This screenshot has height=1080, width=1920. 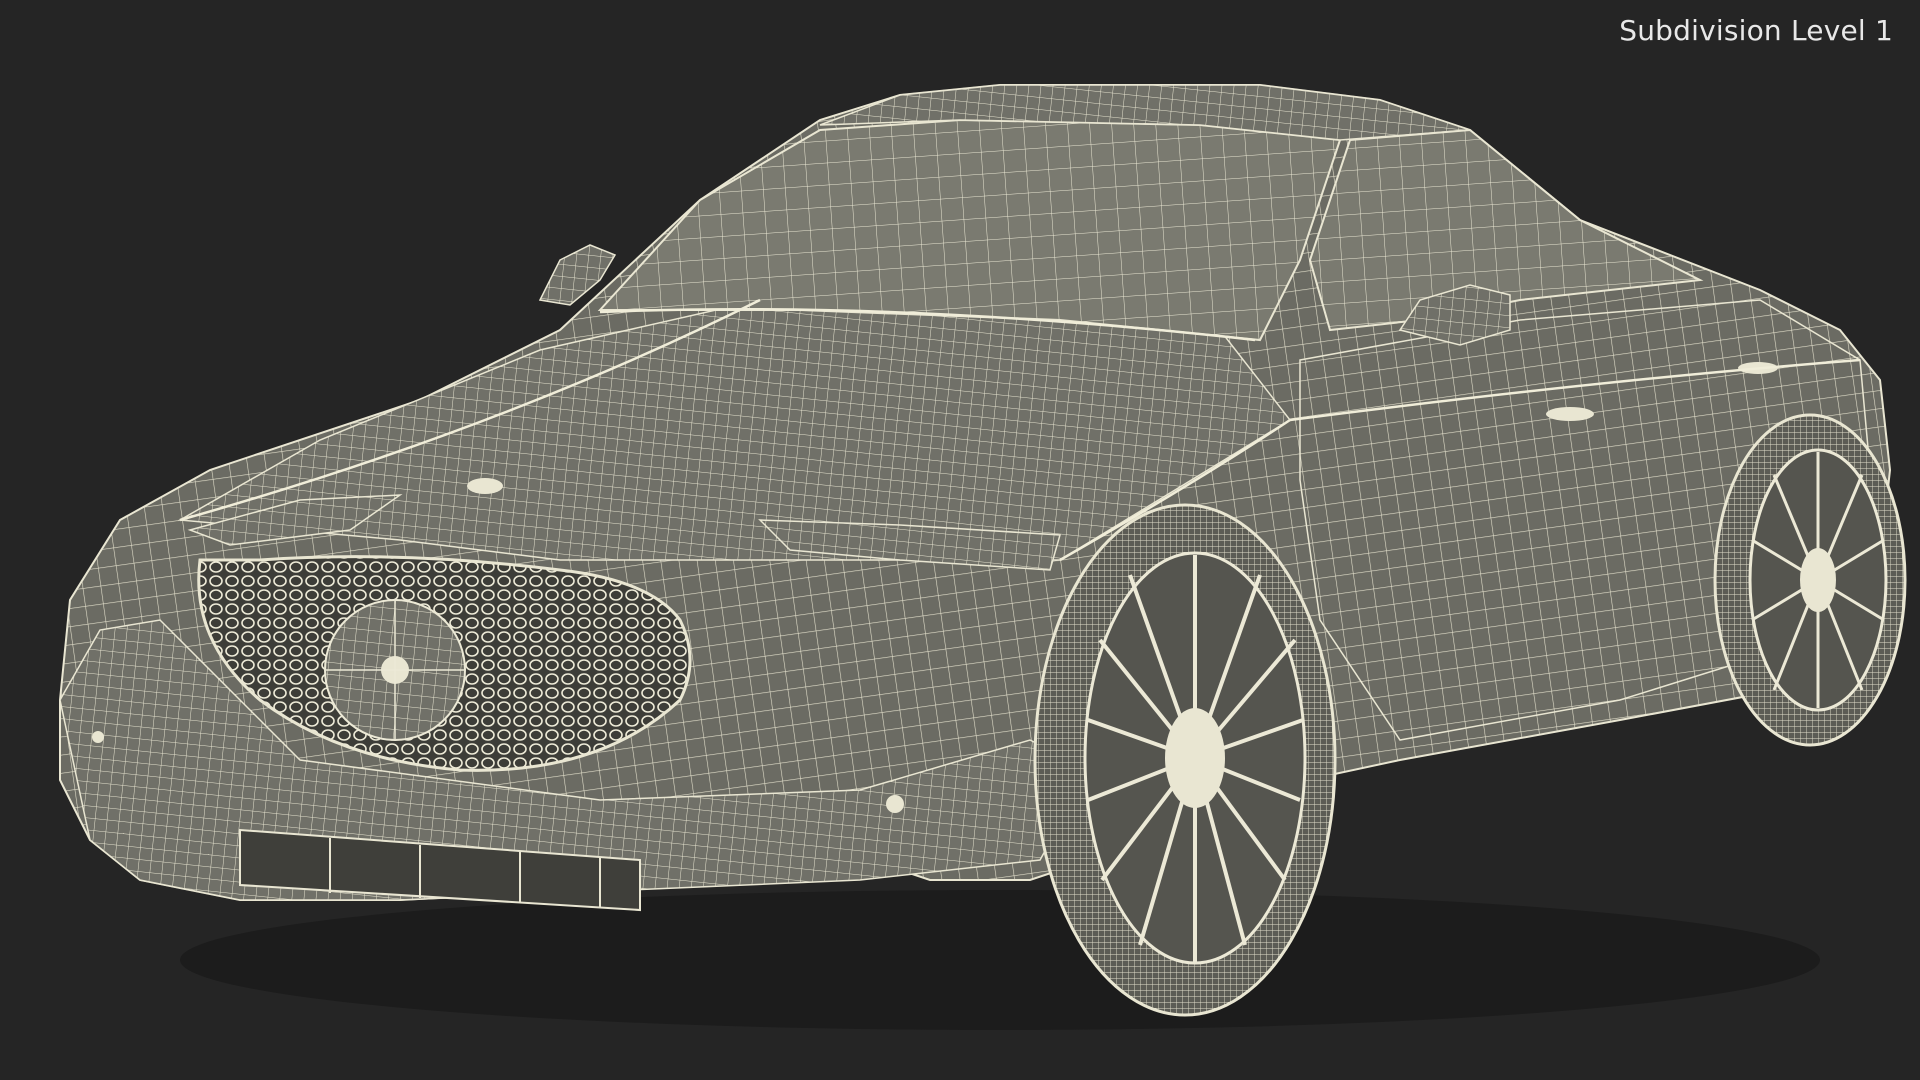 What do you see at coordinates (895, 804) in the screenshot?
I see `fog-light` at bounding box center [895, 804].